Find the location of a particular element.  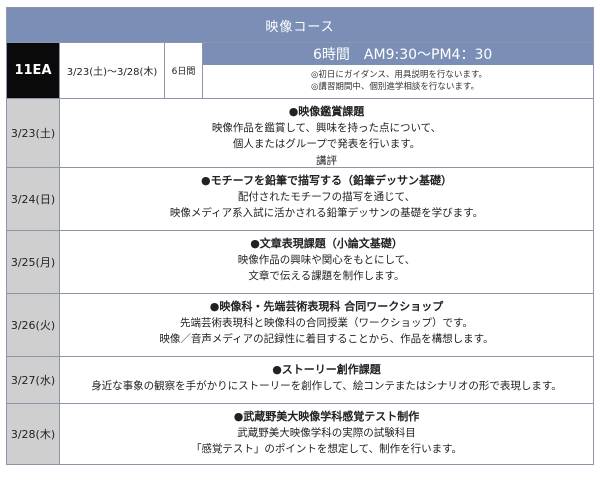

schedule-date: 3/25(月) is located at coordinates (33, 262).